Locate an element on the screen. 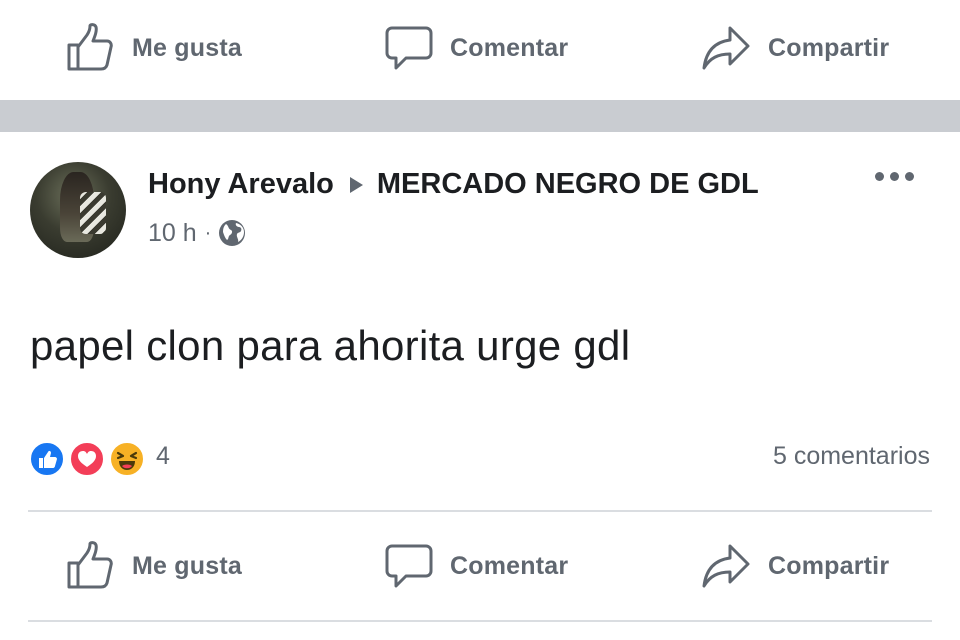 This screenshot has width=960, height=640. more-options-icon is located at coordinates (894, 176).